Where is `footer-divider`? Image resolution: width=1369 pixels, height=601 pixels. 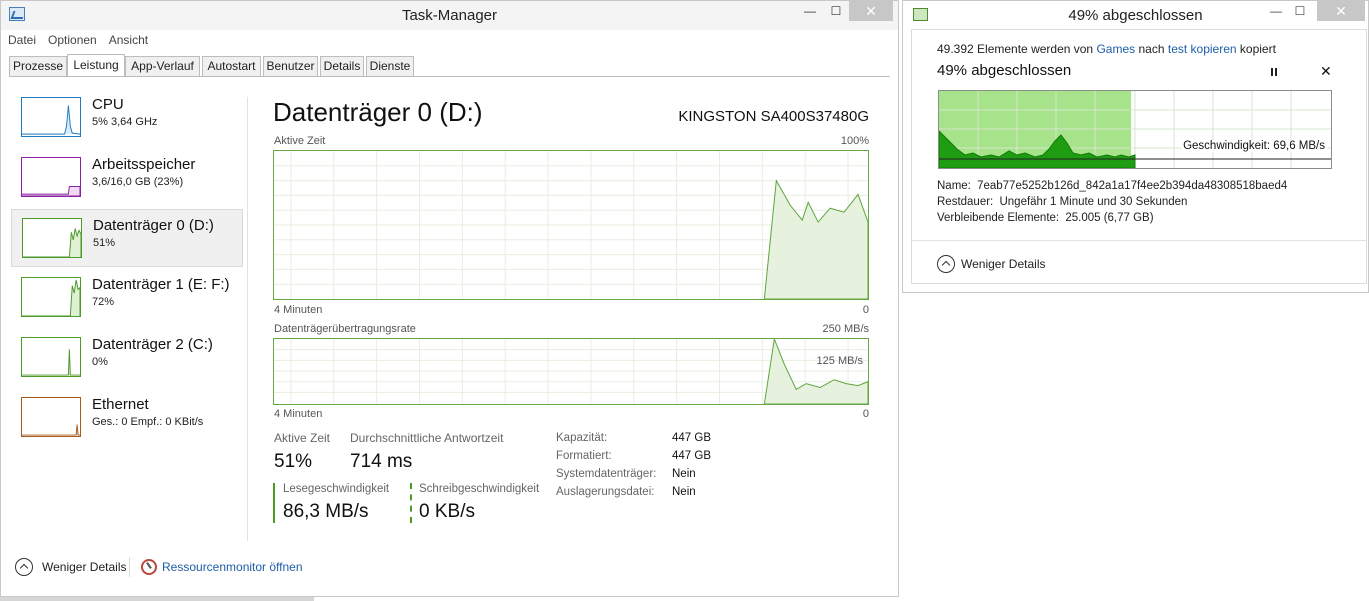
footer-divider is located at coordinates (129, 567).